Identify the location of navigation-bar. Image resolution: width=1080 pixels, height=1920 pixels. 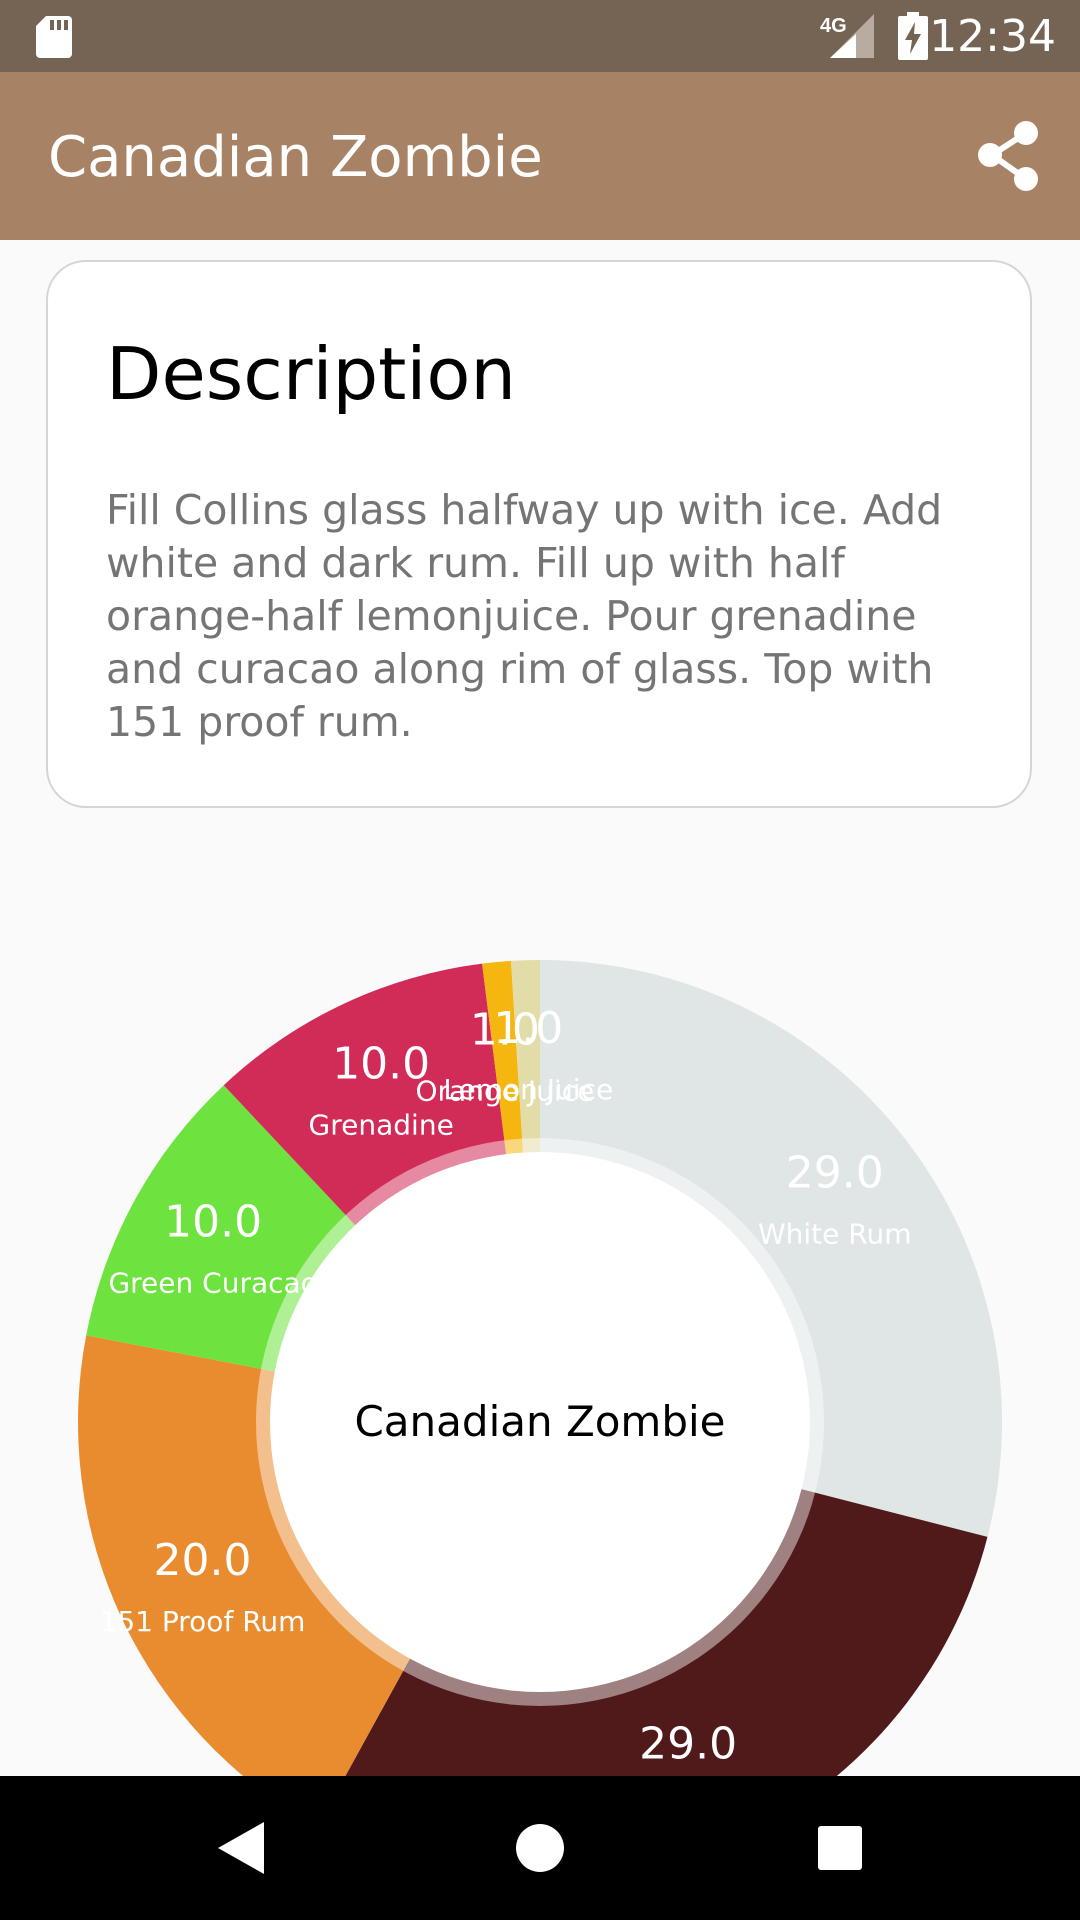
(540, 1848).